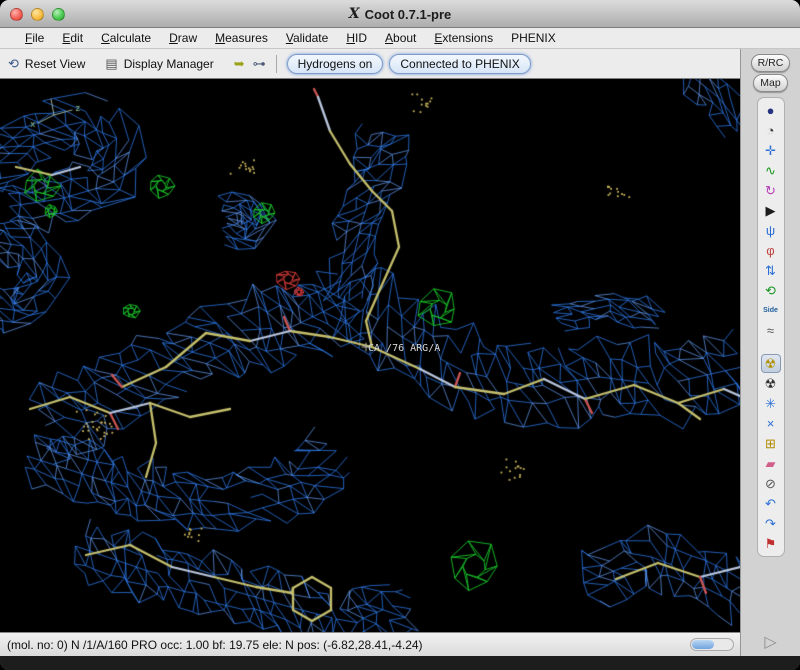 The image size is (800, 670). What do you see at coordinates (183, 38) in the screenshot?
I see `menu-draw: Draw` at bounding box center [183, 38].